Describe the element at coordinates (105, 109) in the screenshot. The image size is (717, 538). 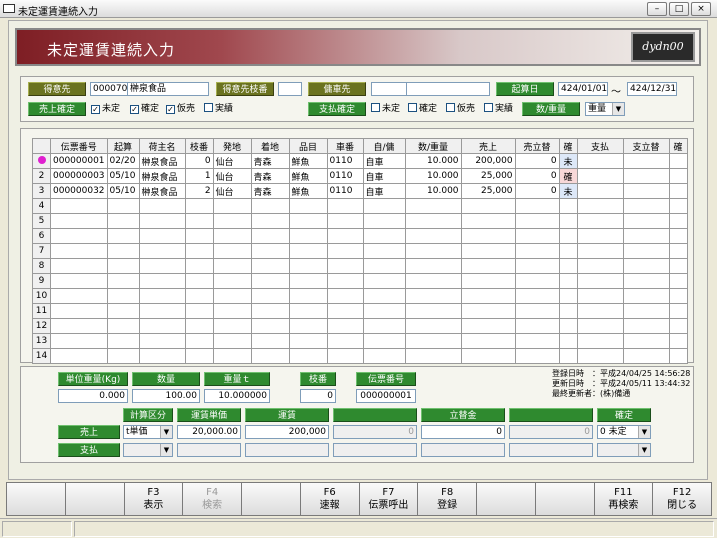
I see `uriage-check-mitei: ✓ 未定` at that location.